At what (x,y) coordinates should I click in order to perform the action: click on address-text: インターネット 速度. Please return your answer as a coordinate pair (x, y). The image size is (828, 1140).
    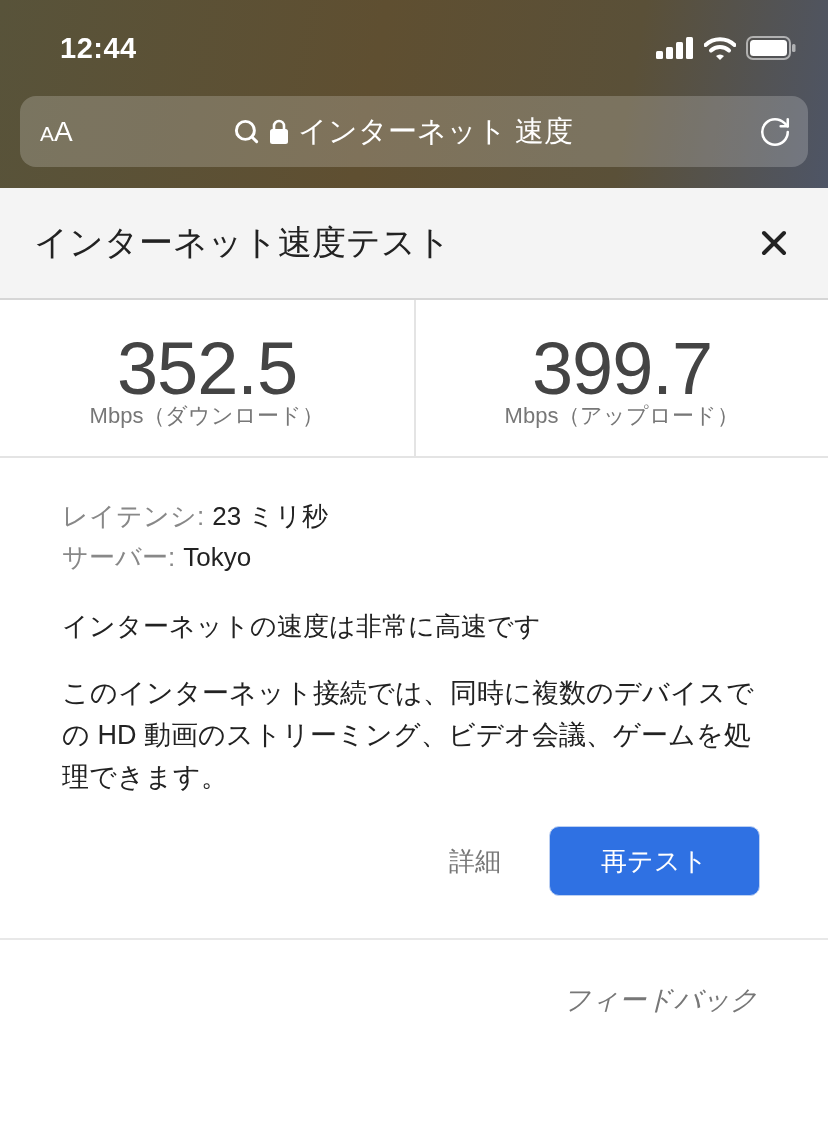
    Looking at the image, I should click on (436, 131).